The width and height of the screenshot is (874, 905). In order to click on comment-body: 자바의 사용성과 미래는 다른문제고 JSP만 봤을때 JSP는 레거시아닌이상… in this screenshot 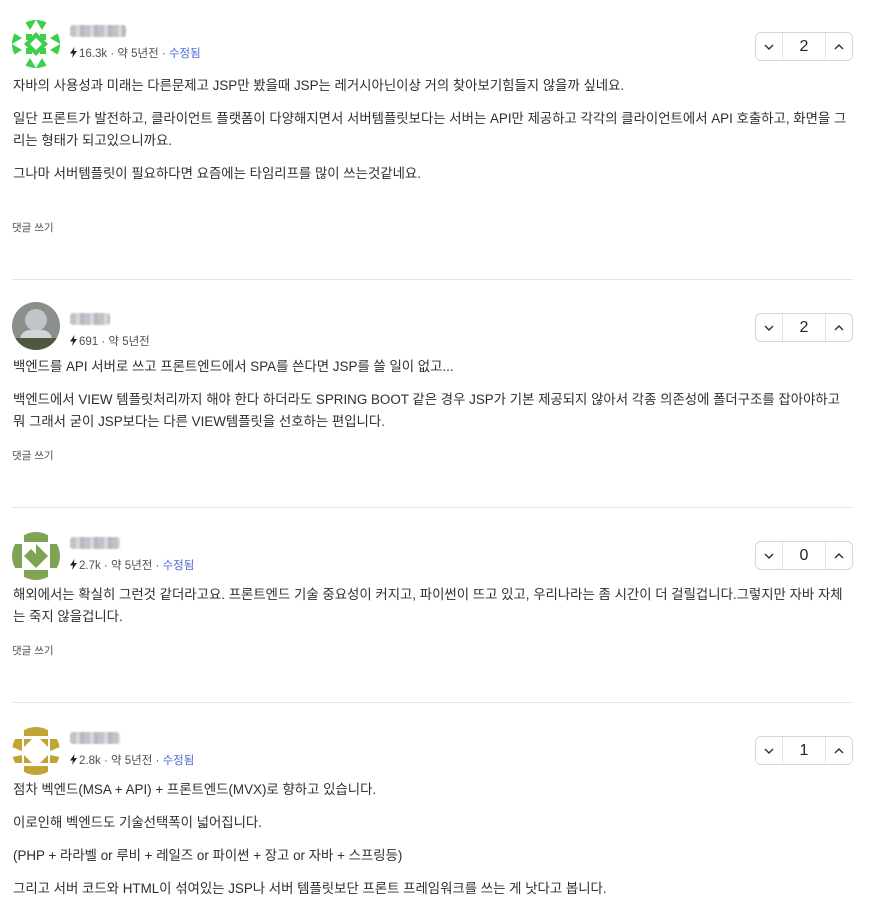, I will do `click(430, 130)`.